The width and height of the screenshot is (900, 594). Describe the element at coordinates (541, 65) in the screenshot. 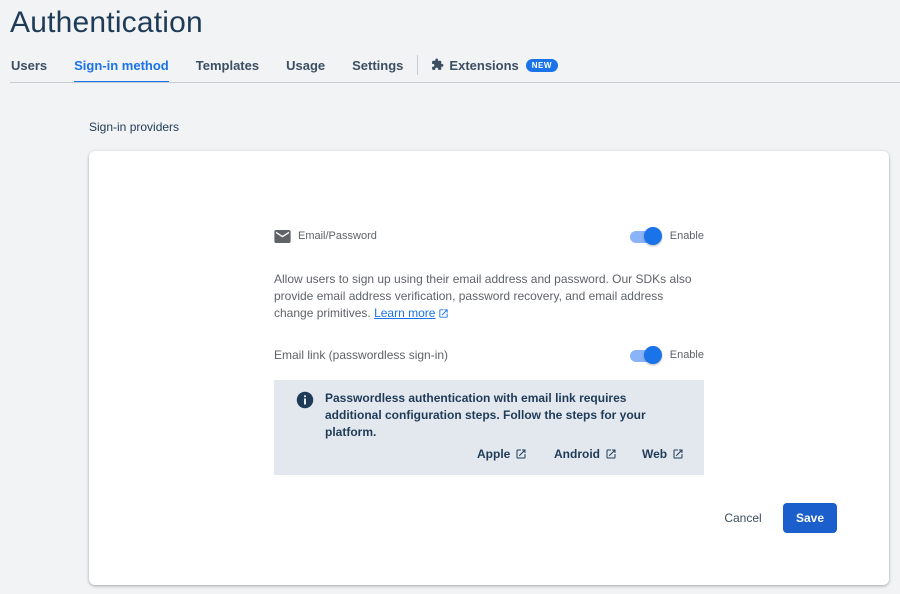

I see `new-badge: NEW` at that location.